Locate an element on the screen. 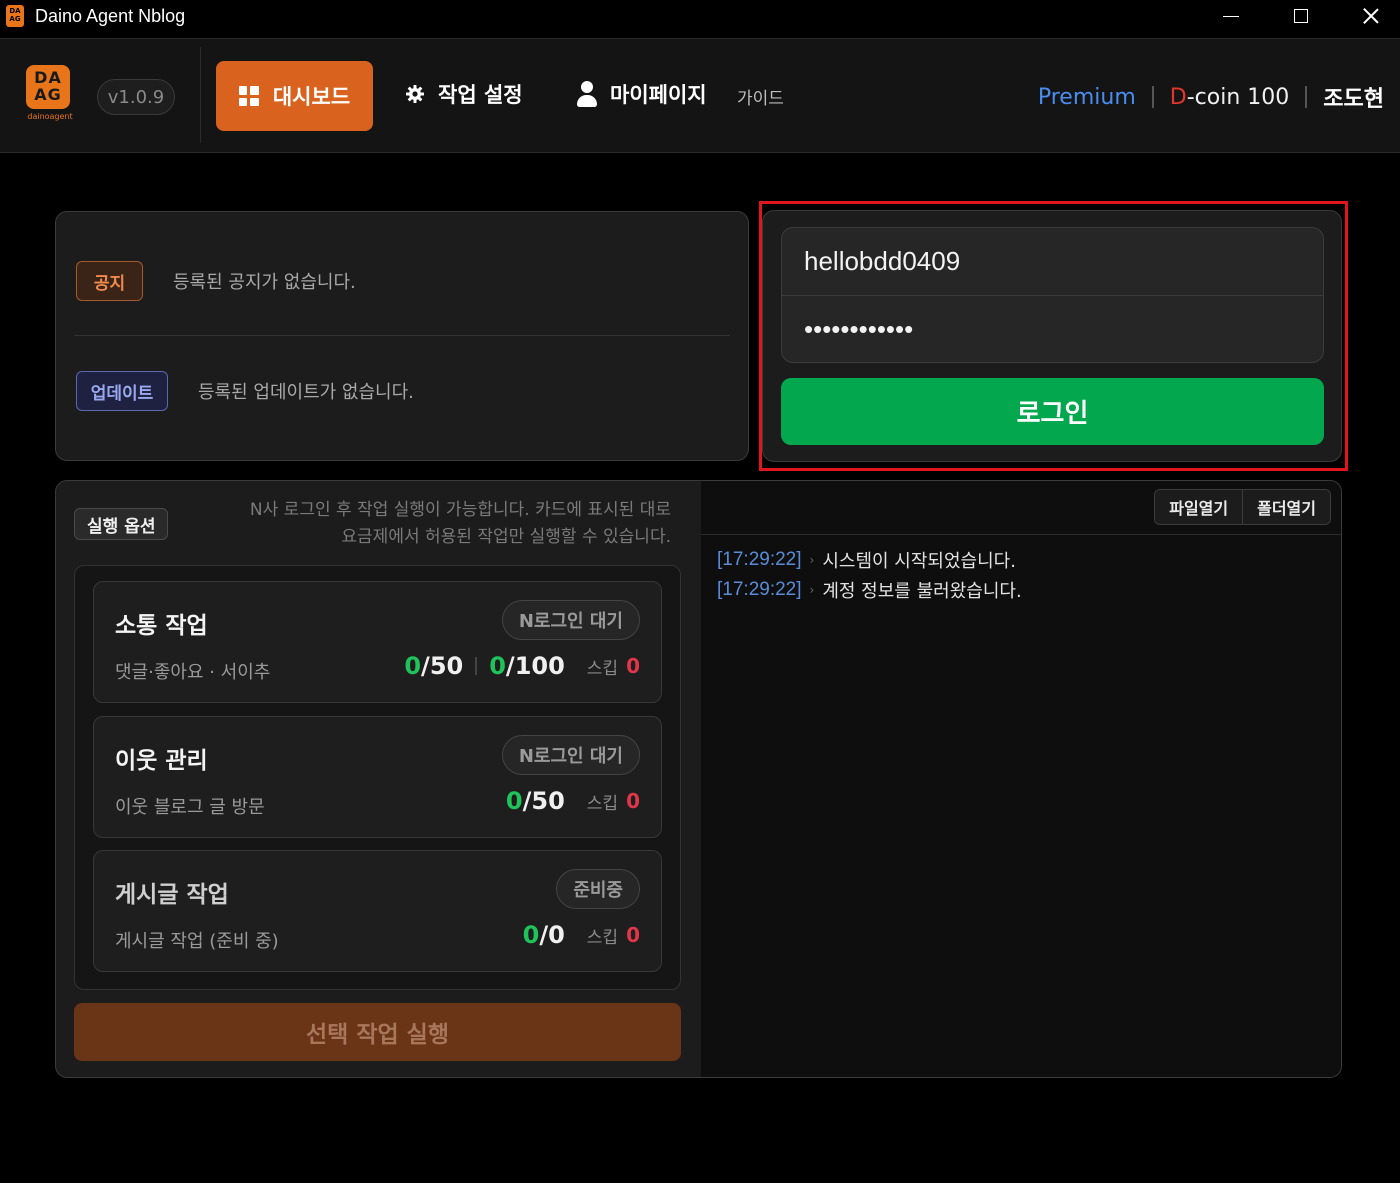 The image size is (1400, 1183). log-toolbar: 파일열기 폴더열기 is located at coordinates (1242, 507).